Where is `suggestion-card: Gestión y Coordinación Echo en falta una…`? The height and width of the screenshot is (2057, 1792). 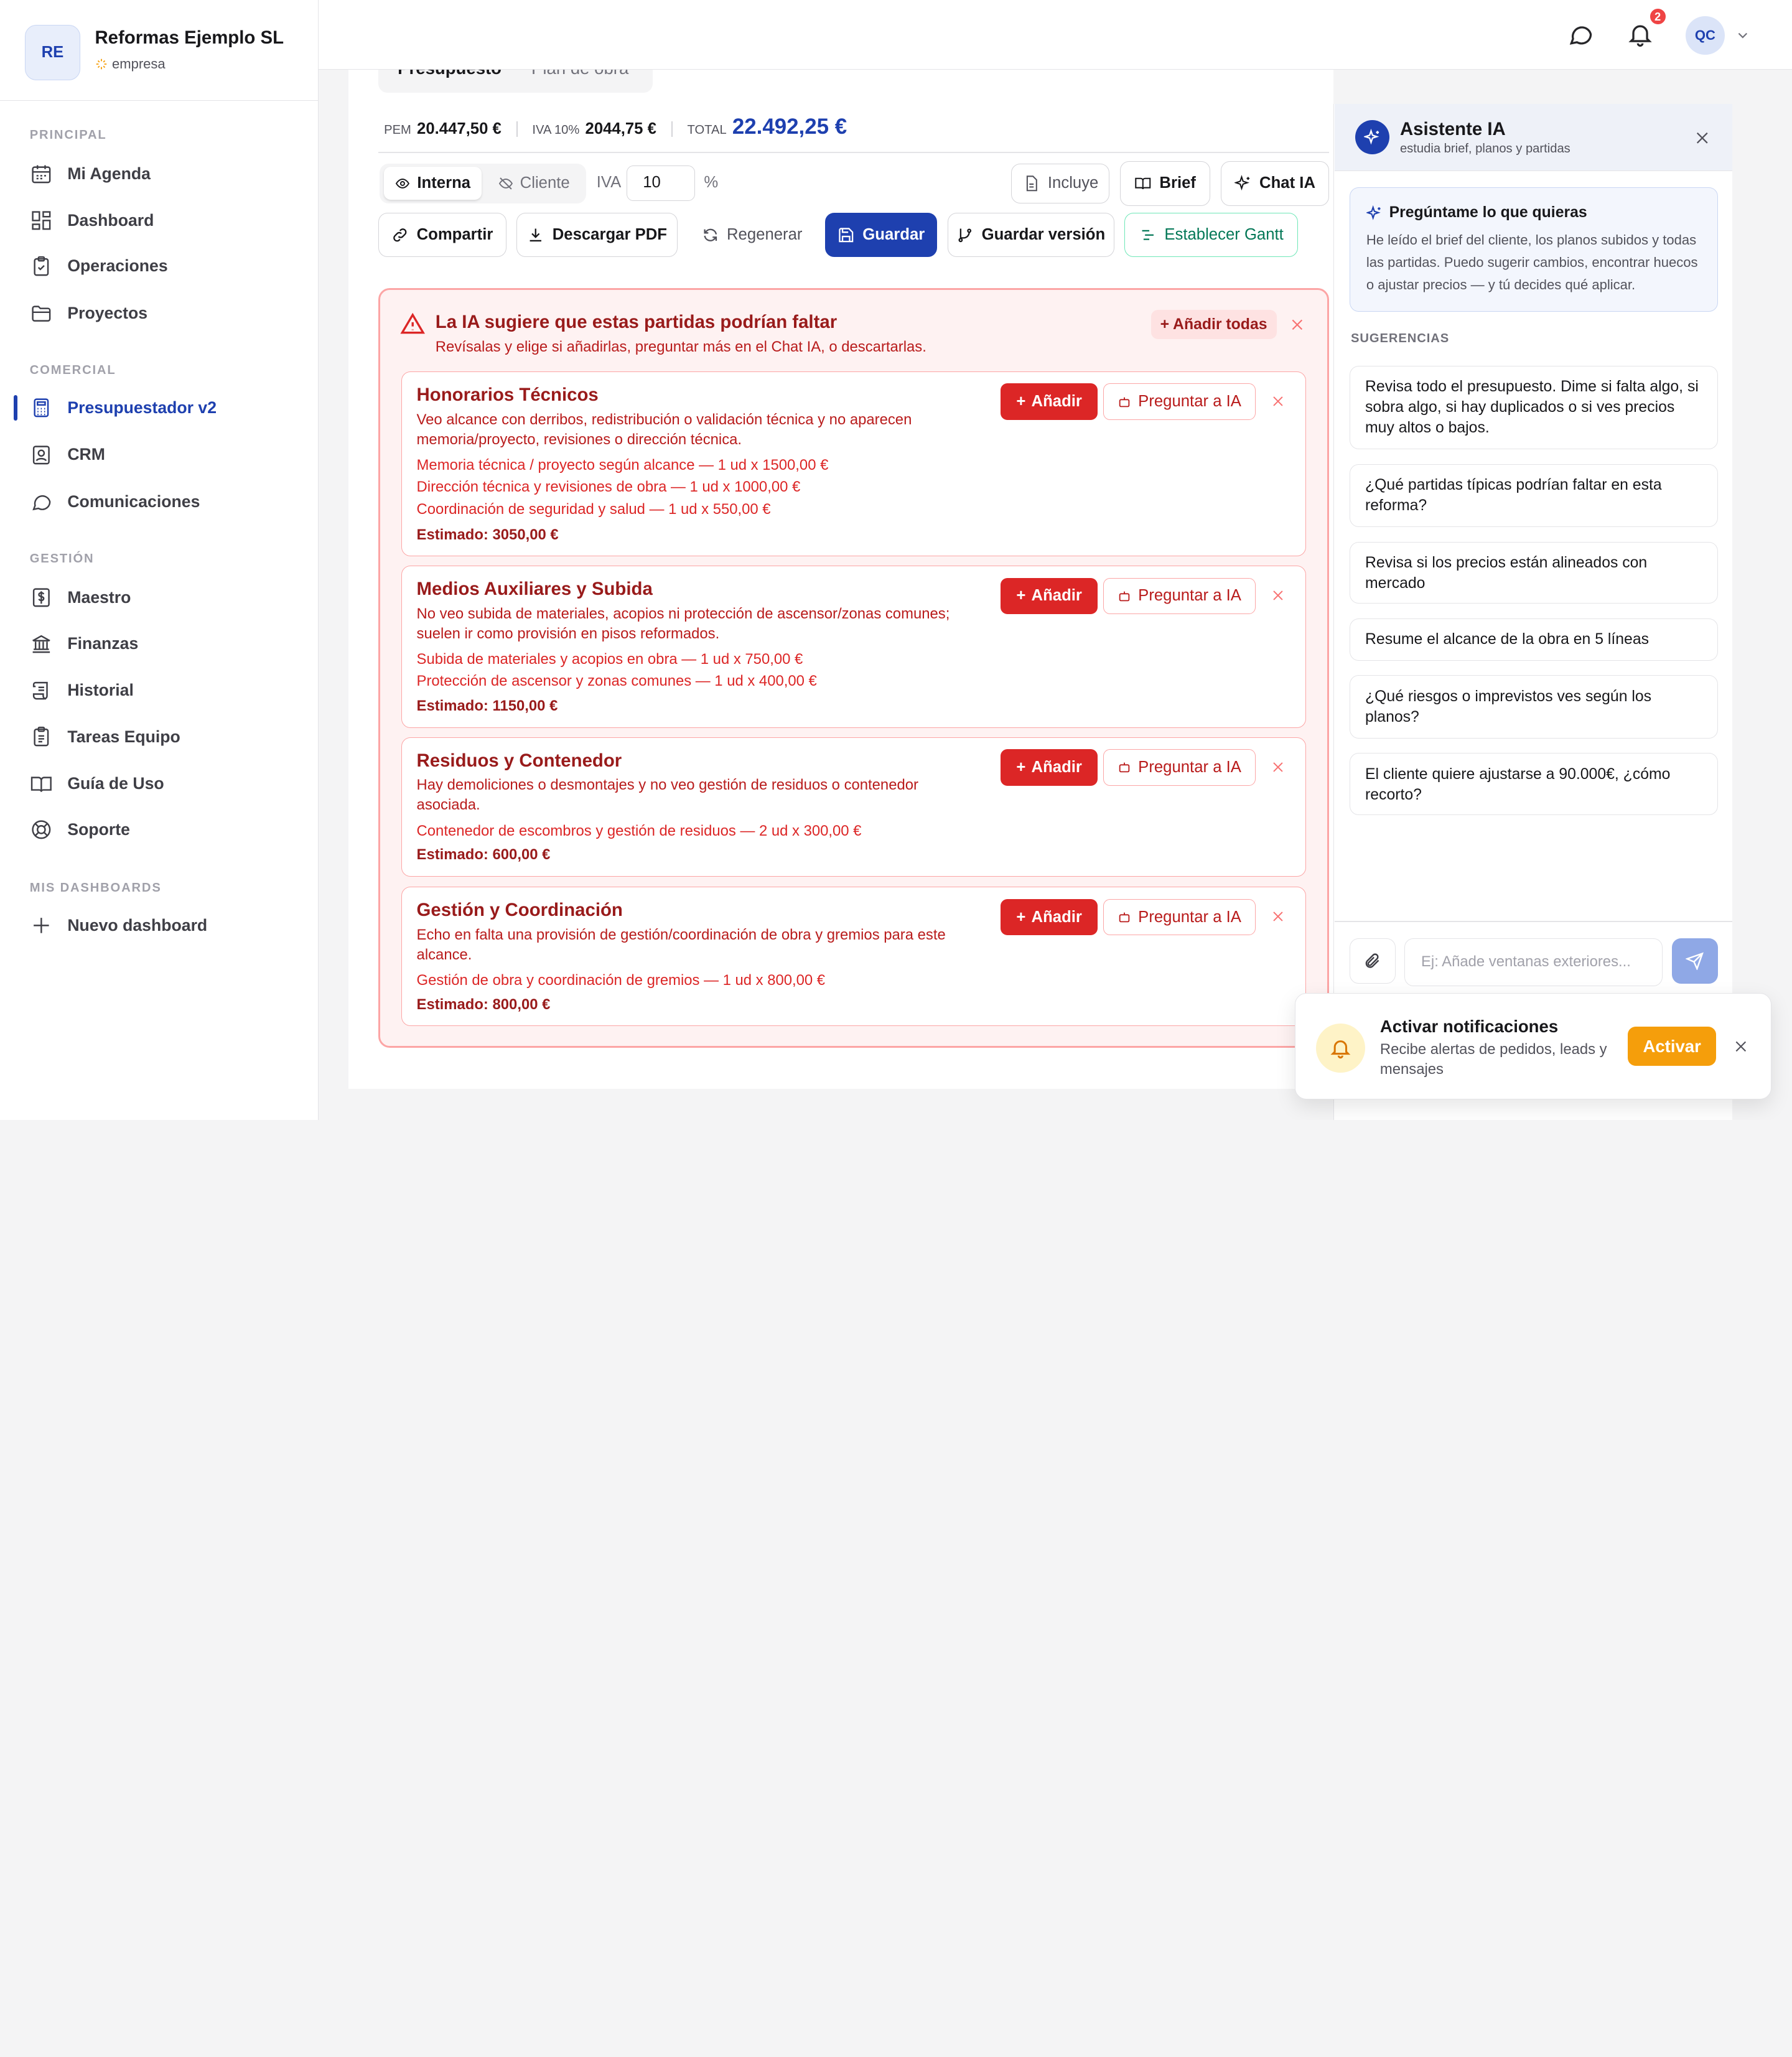
suggestion-card: Gestión y Coordinación Echo en falta una… is located at coordinates (854, 957).